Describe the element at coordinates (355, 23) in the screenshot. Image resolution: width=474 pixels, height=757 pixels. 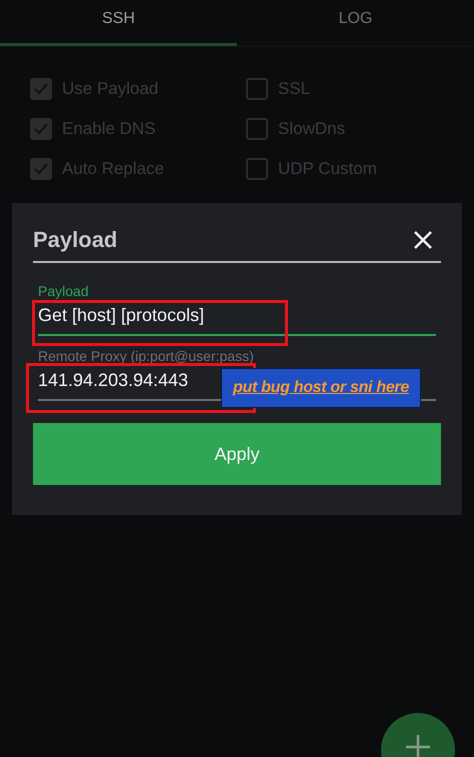
I see `tab: LOG` at that location.